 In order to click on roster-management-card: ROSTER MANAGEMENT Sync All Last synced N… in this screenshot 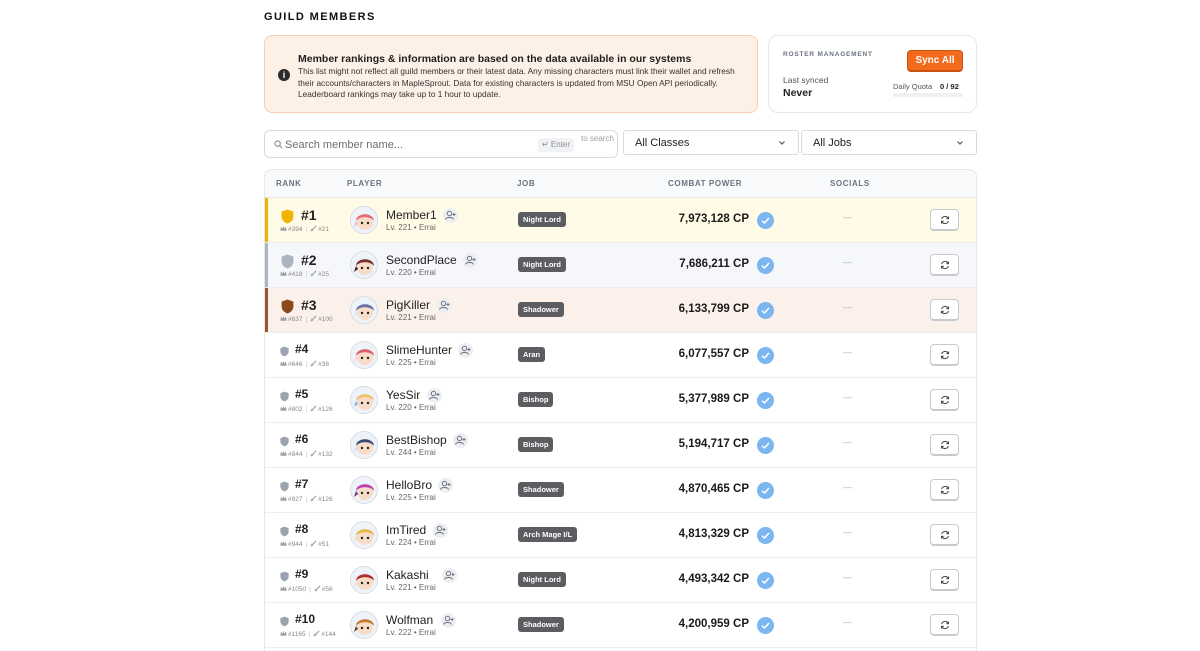, I will do `click(872, 74)`.